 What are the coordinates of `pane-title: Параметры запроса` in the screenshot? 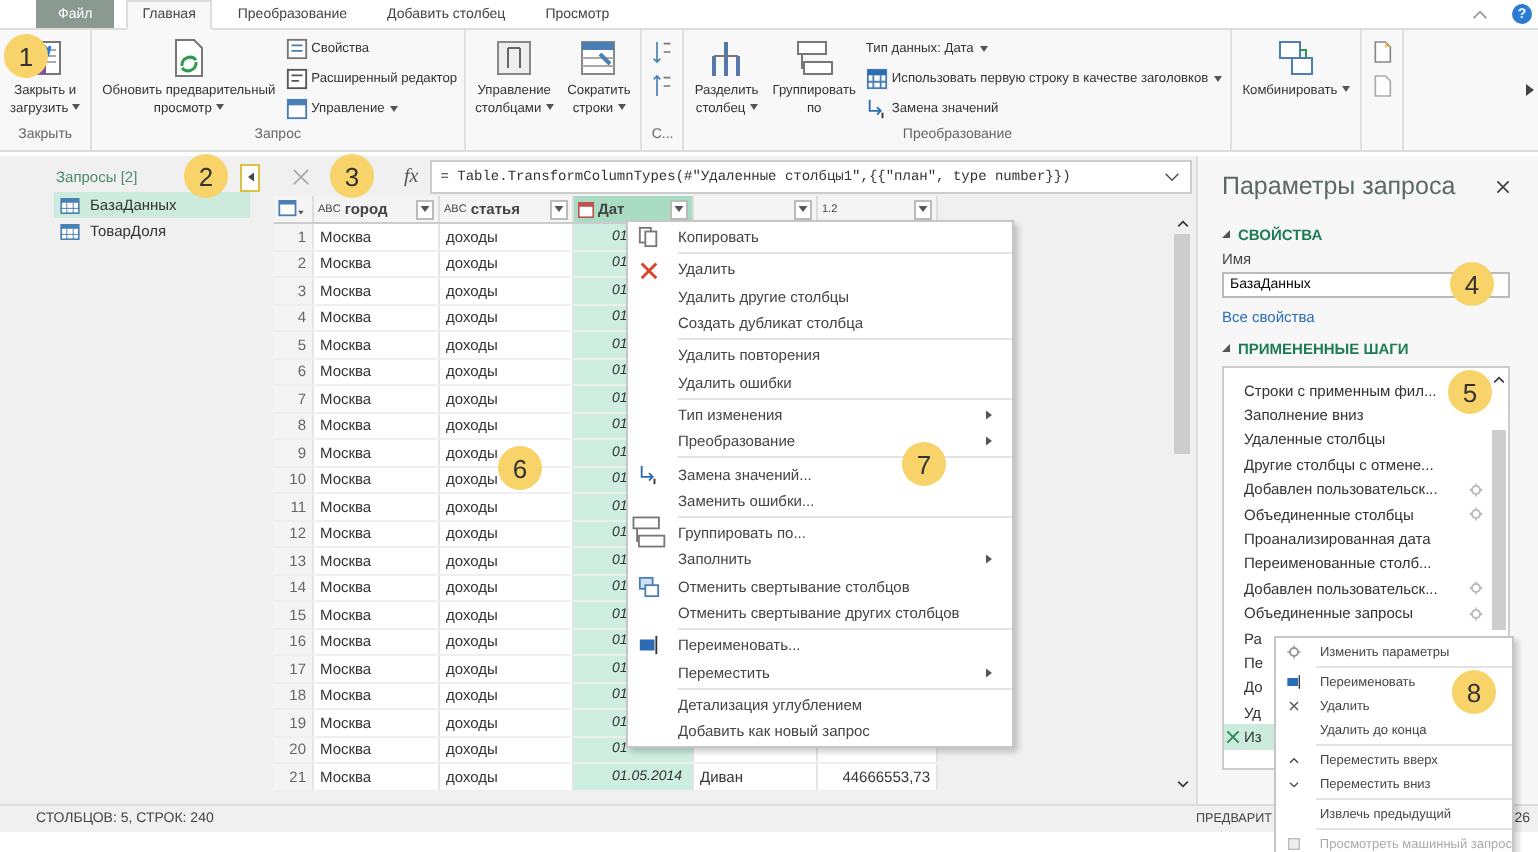 It's located at (1340, 186).